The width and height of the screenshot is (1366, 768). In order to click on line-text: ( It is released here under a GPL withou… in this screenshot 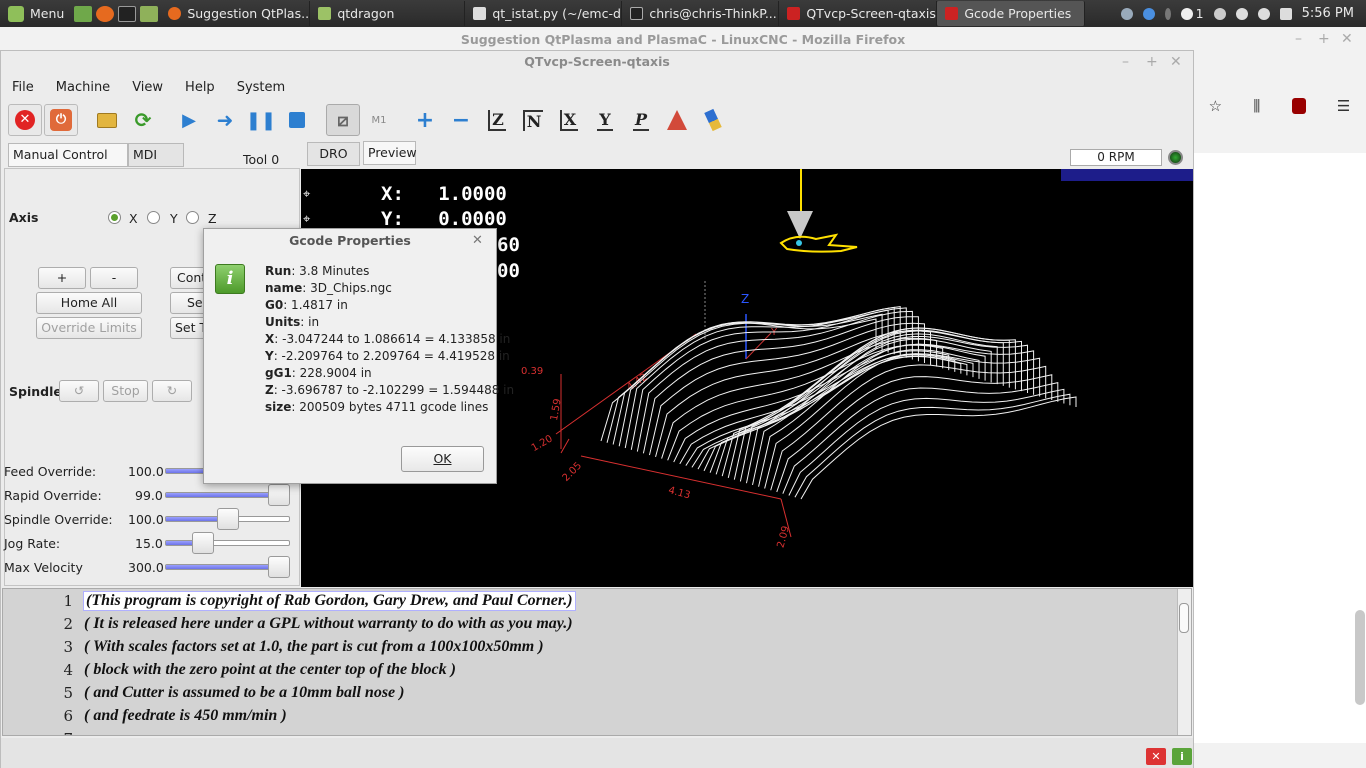, I will do `click(328, 624)`.